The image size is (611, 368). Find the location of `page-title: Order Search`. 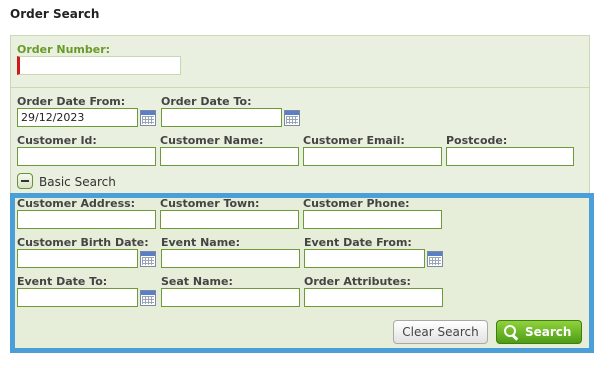

page-title: Order Search is located at coordinates (55, 14).